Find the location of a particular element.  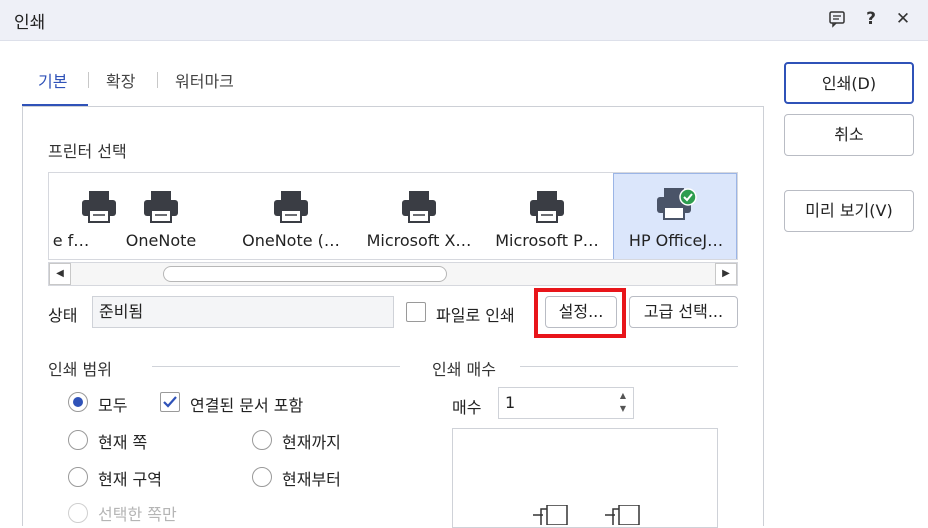

include-linked-checkbox is located at coordinates (170, 402).